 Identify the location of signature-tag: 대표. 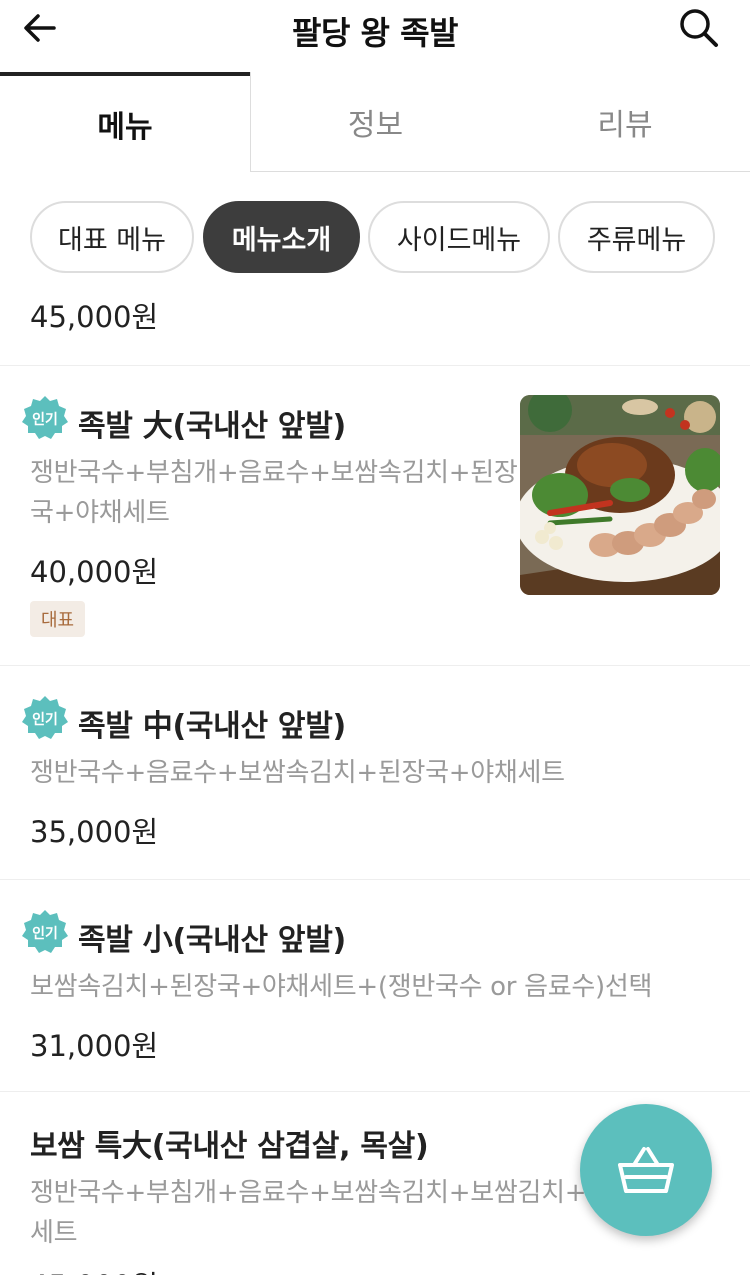
(57, 619).